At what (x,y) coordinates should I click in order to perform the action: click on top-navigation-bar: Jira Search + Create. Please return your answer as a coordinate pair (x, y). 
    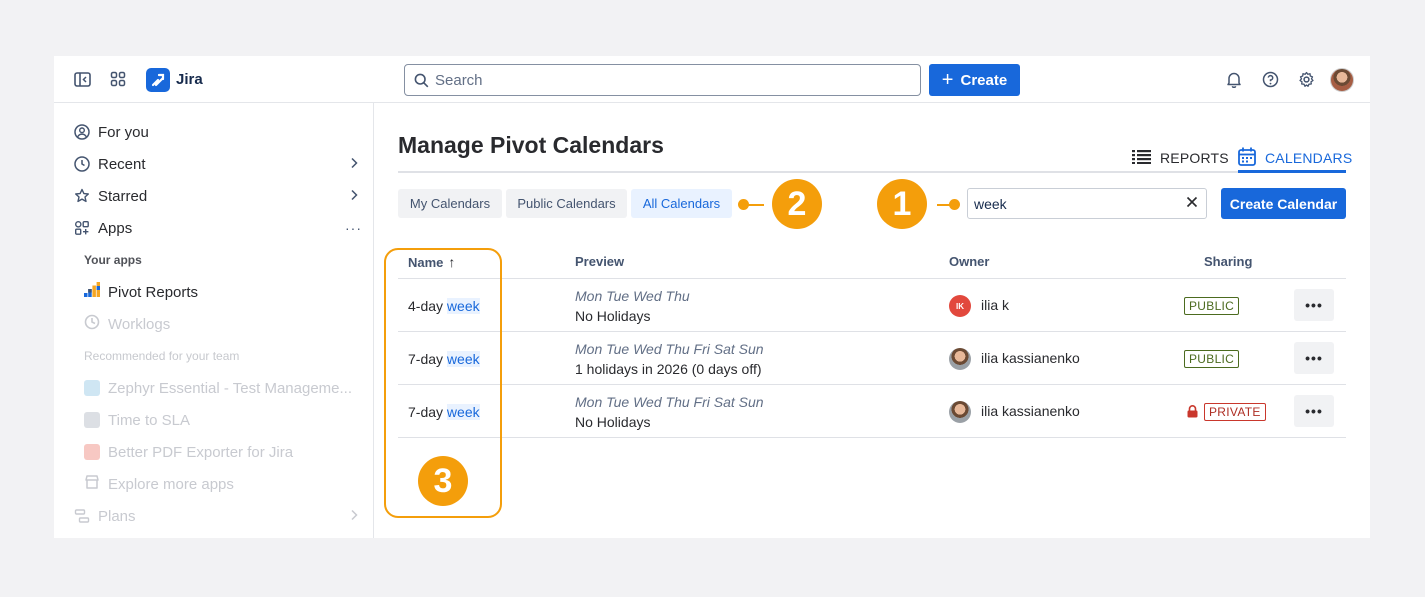
    Looking at the image, I should click on (712, 79).